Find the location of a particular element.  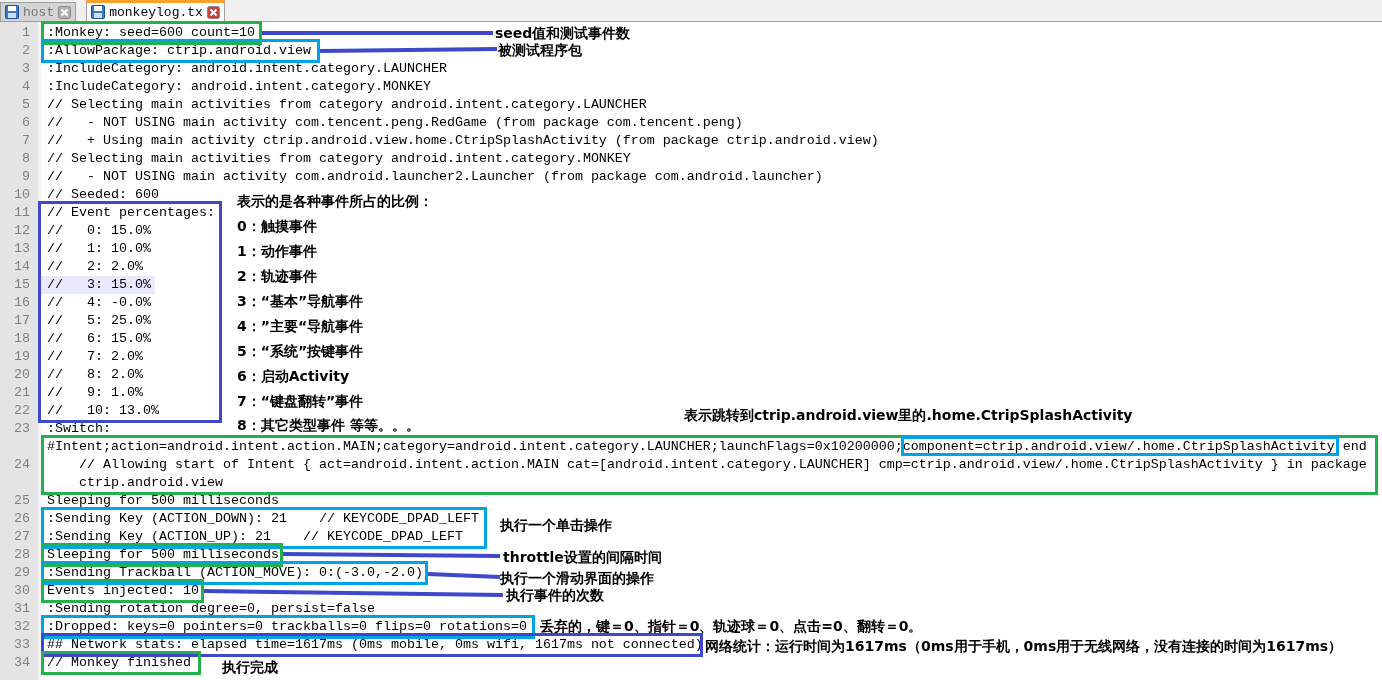

annotation-text: 1：动作事件 is located at coordinates (277, 251).